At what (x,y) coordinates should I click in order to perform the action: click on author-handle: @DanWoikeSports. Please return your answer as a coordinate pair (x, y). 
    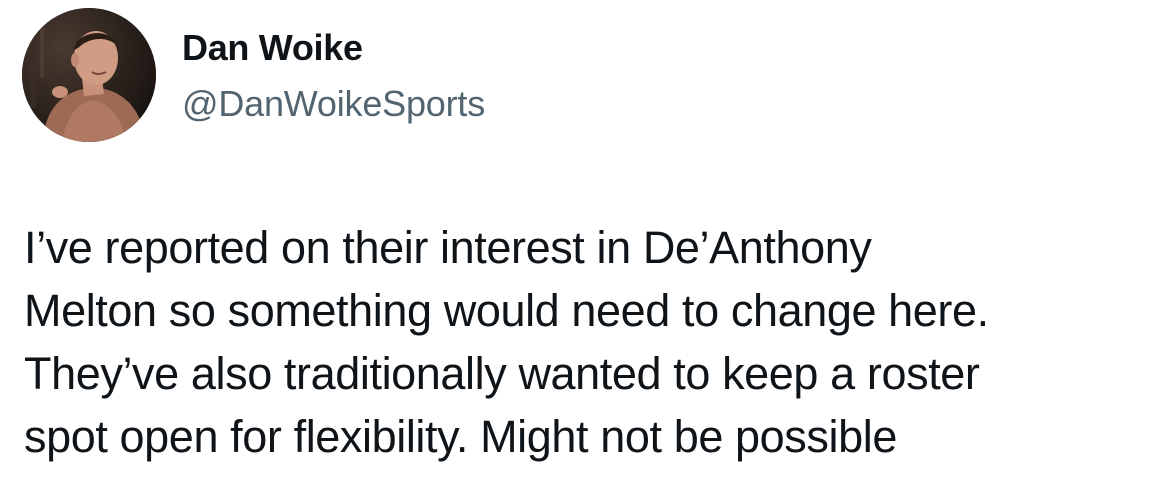
    Looking at the image, I should click on (333, 104).